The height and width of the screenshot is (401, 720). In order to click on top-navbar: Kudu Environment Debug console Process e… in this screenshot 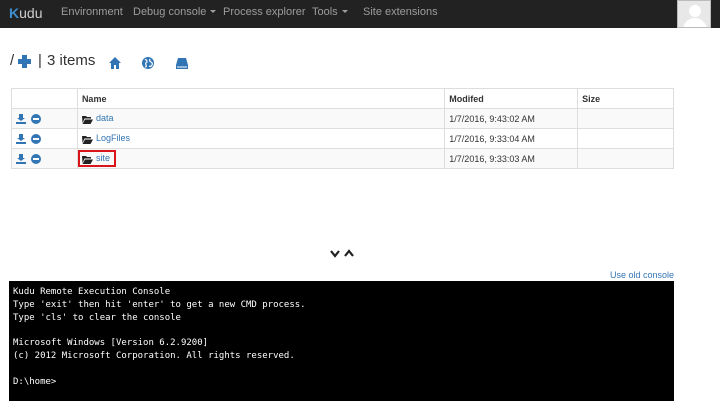, I will do `click(360, 14)`.